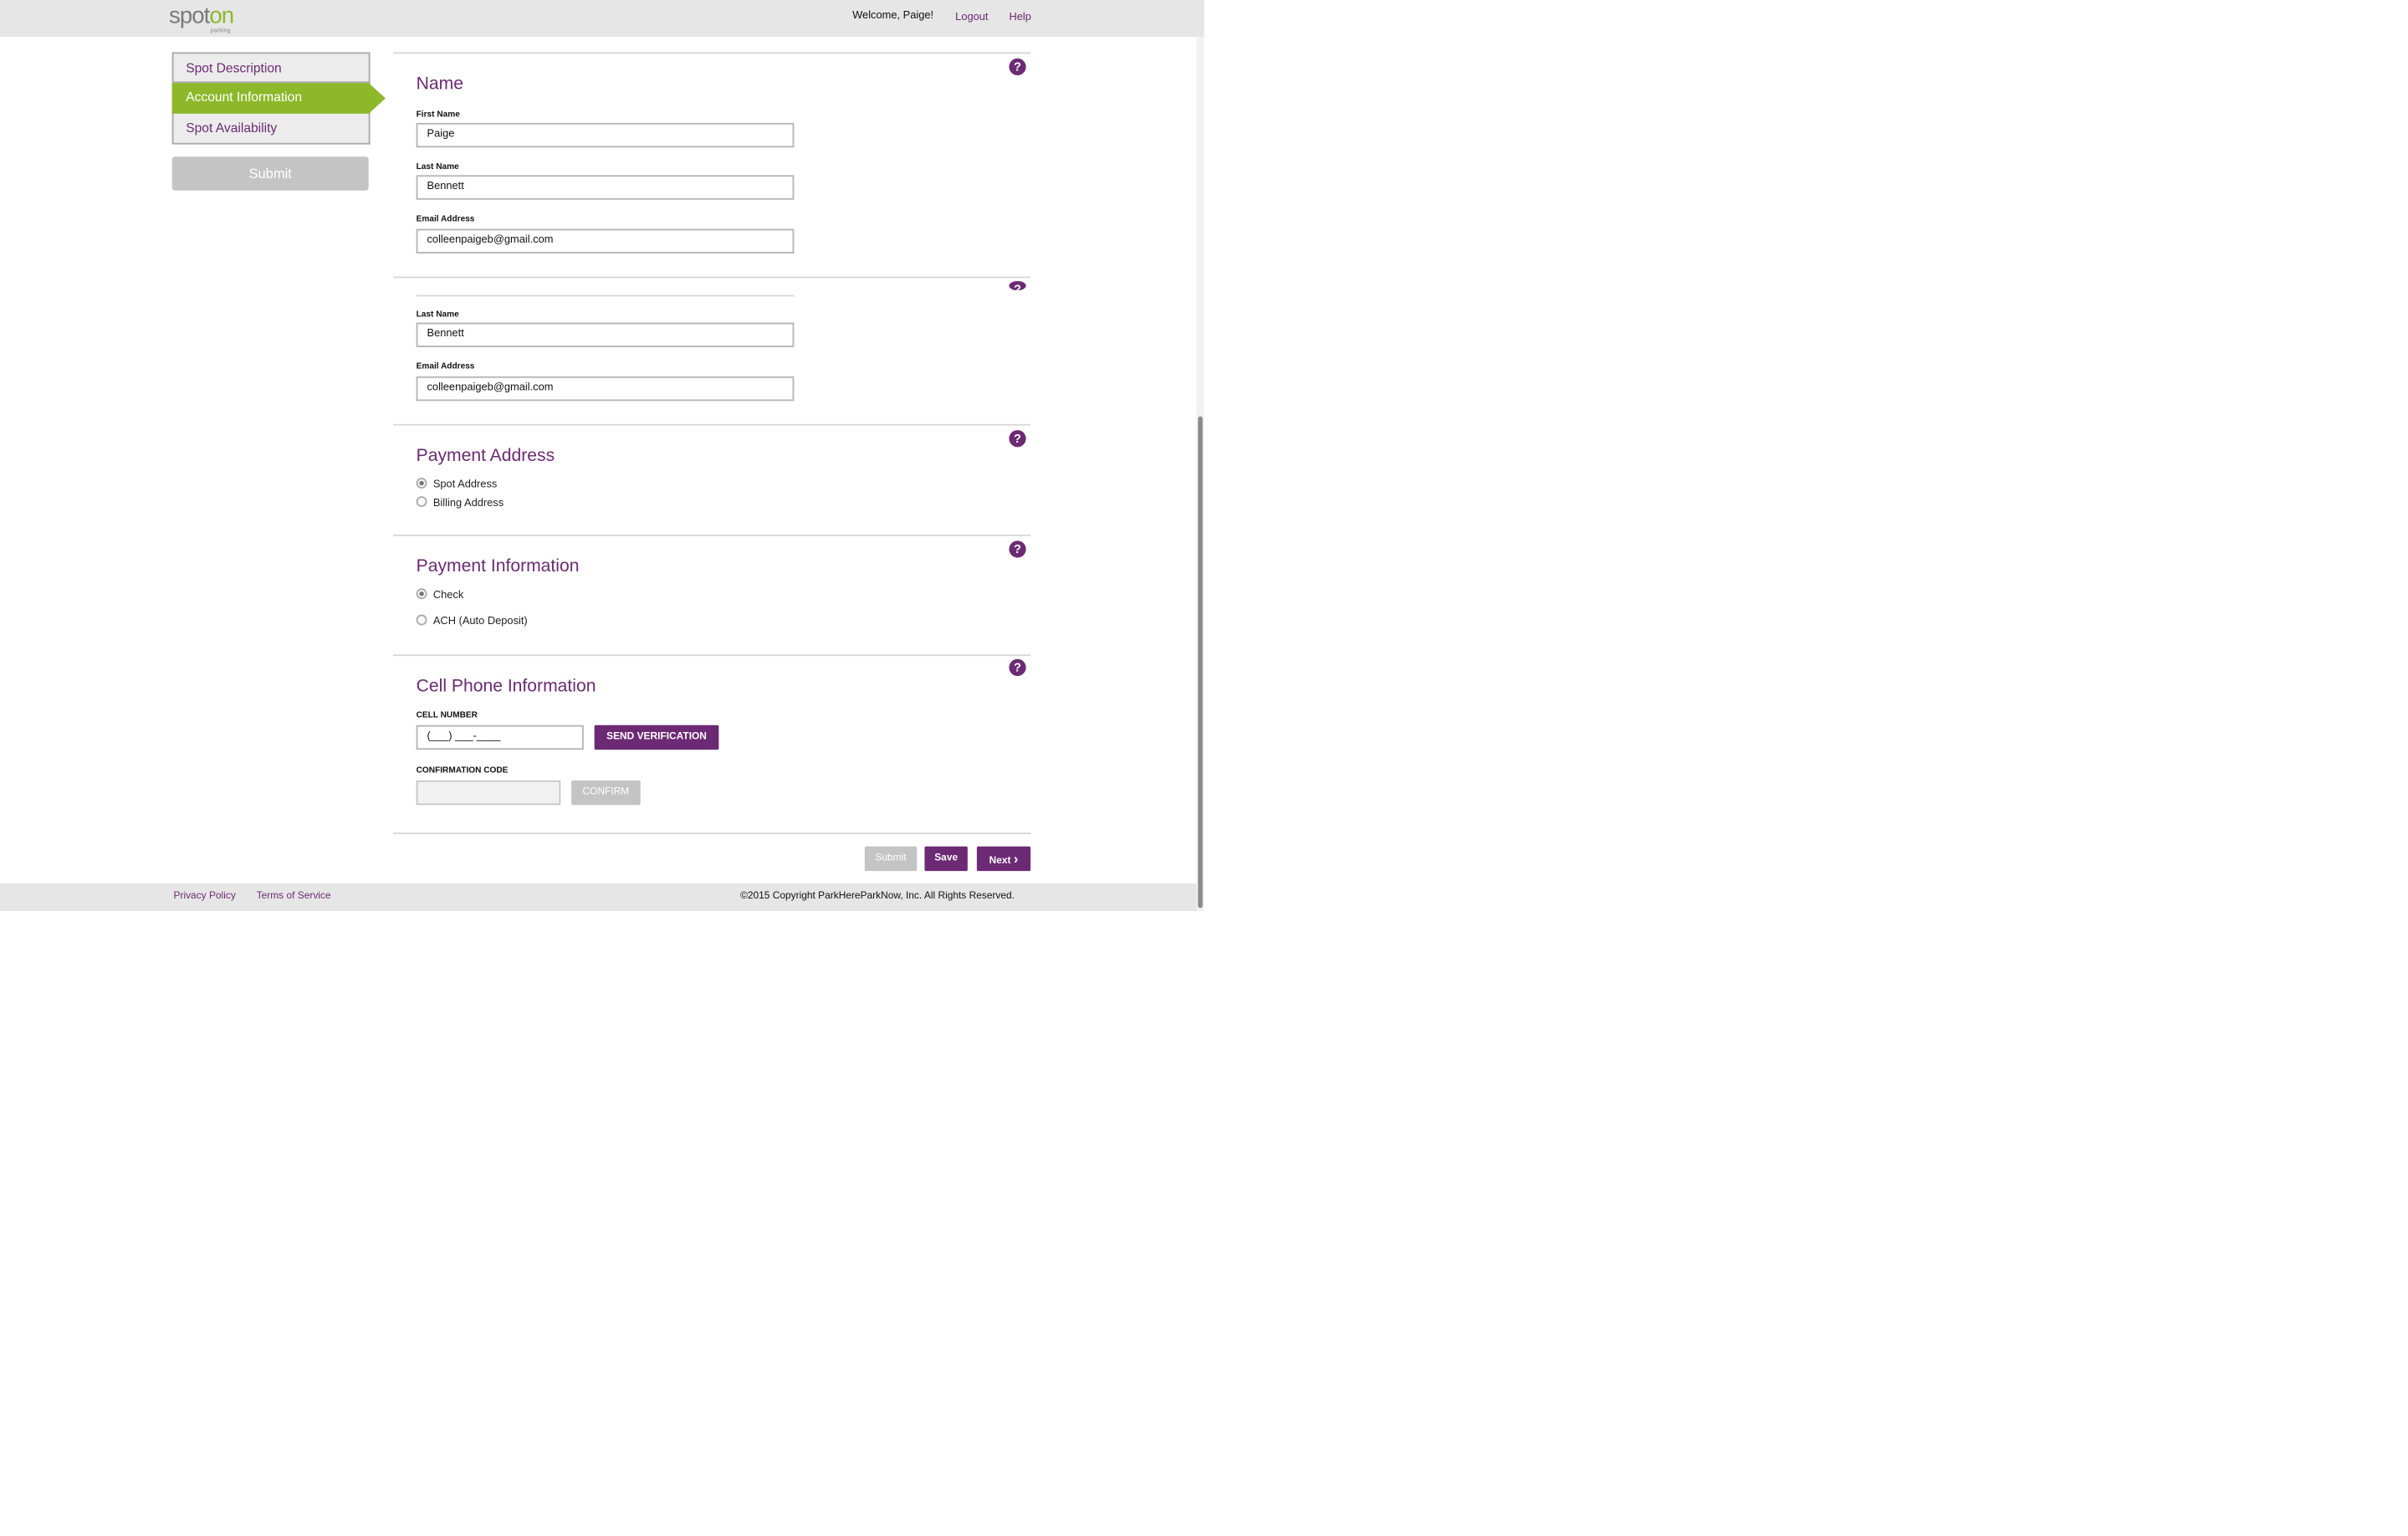  What do you see at coordinates (447, 716) in the screenshot?
I see `cell-number-label: CELL NUMBER` at bounding box center [447, 716].